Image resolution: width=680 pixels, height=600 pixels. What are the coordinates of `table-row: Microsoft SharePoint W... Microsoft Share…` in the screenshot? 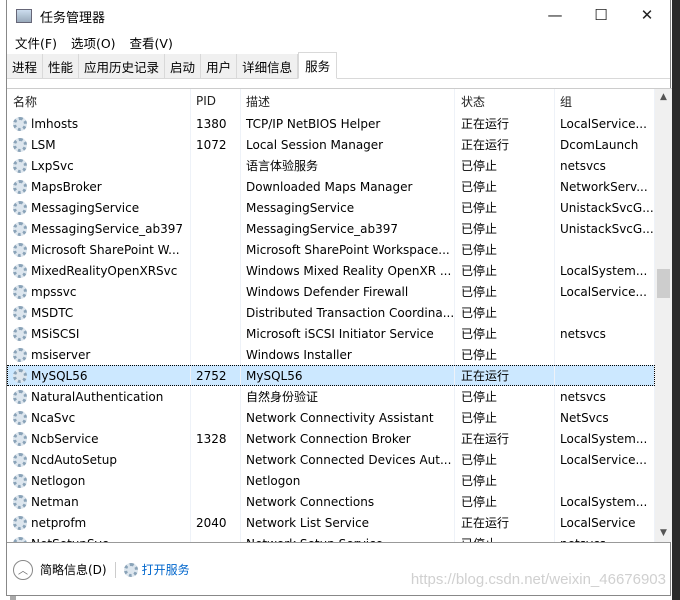 It's located at (331, 249).